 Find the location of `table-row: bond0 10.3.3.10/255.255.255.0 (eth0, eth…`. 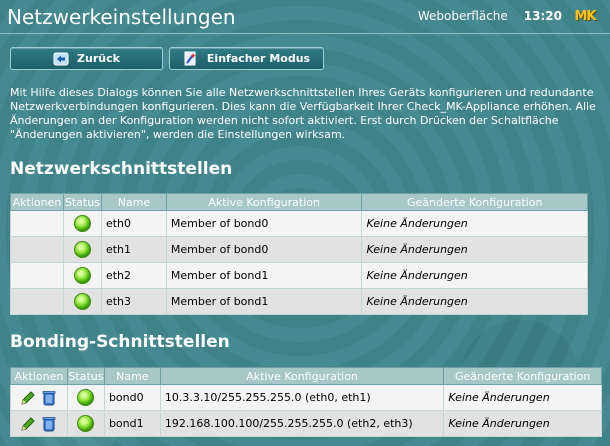

table-row: bond0 10.3.3.10/255.255.255.0 (eth0, eth… is located at coordinates (306, 397).